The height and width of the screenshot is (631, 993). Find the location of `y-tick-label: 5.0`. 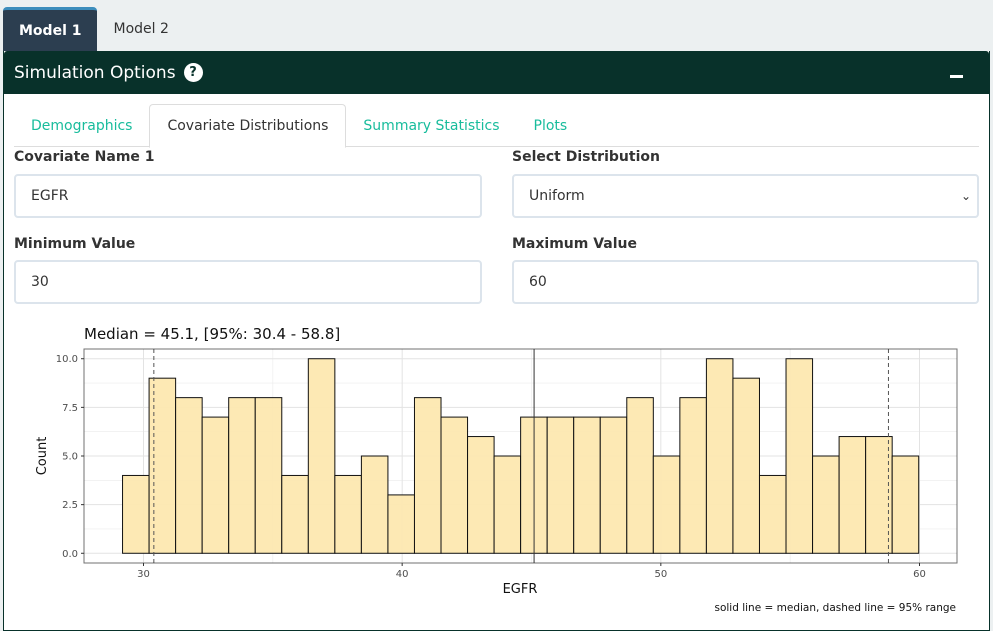

y-tick-label: 5.0 is located at coordinates (70, 457).